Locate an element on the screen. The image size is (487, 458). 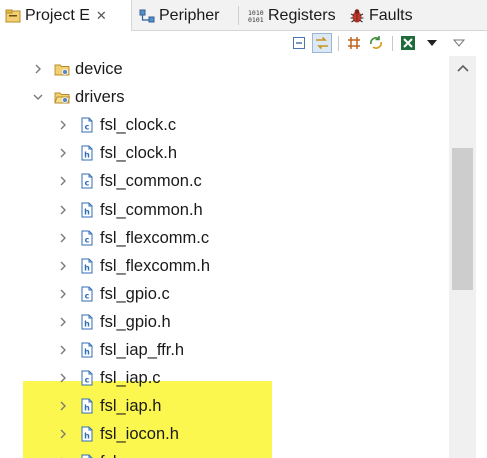
tree-item: h fsl_iocon.h is located at coordinates (224, 434).